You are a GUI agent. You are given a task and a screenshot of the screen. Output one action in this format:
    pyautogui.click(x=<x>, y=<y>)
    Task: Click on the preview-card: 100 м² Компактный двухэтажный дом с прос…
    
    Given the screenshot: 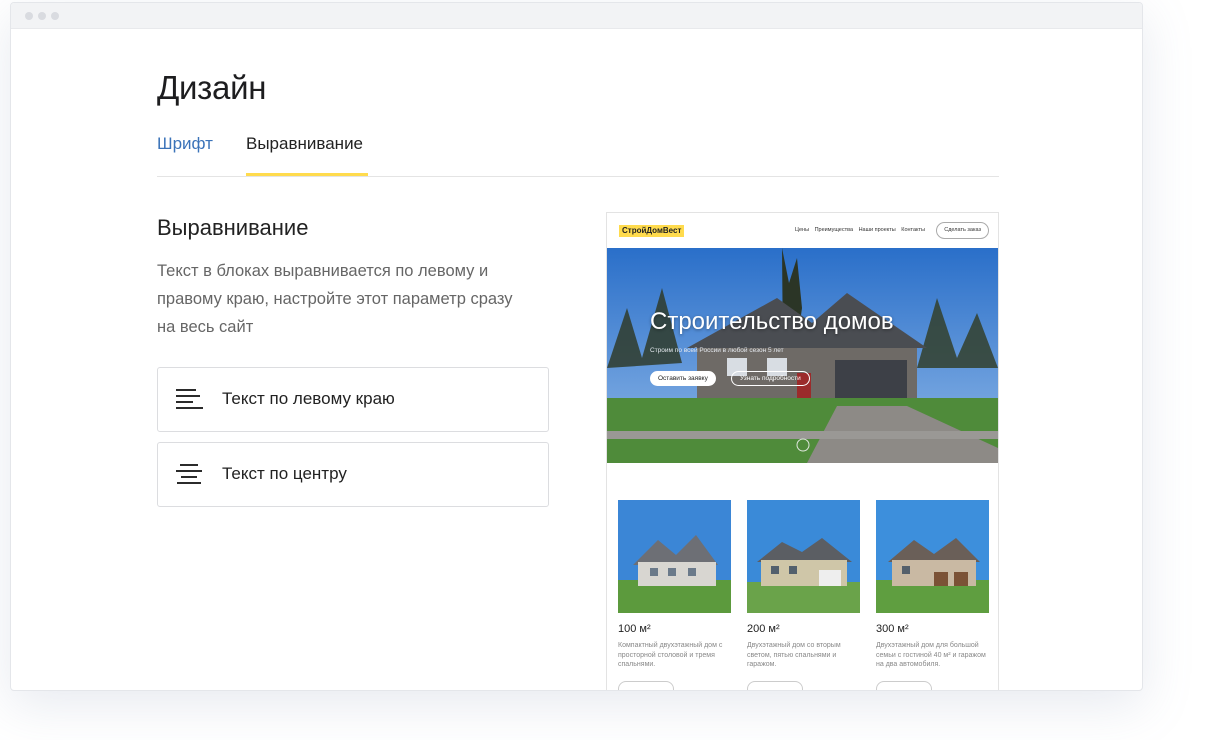 What is the action you would take?
    pyautogui.click(x=674, y=595)
    